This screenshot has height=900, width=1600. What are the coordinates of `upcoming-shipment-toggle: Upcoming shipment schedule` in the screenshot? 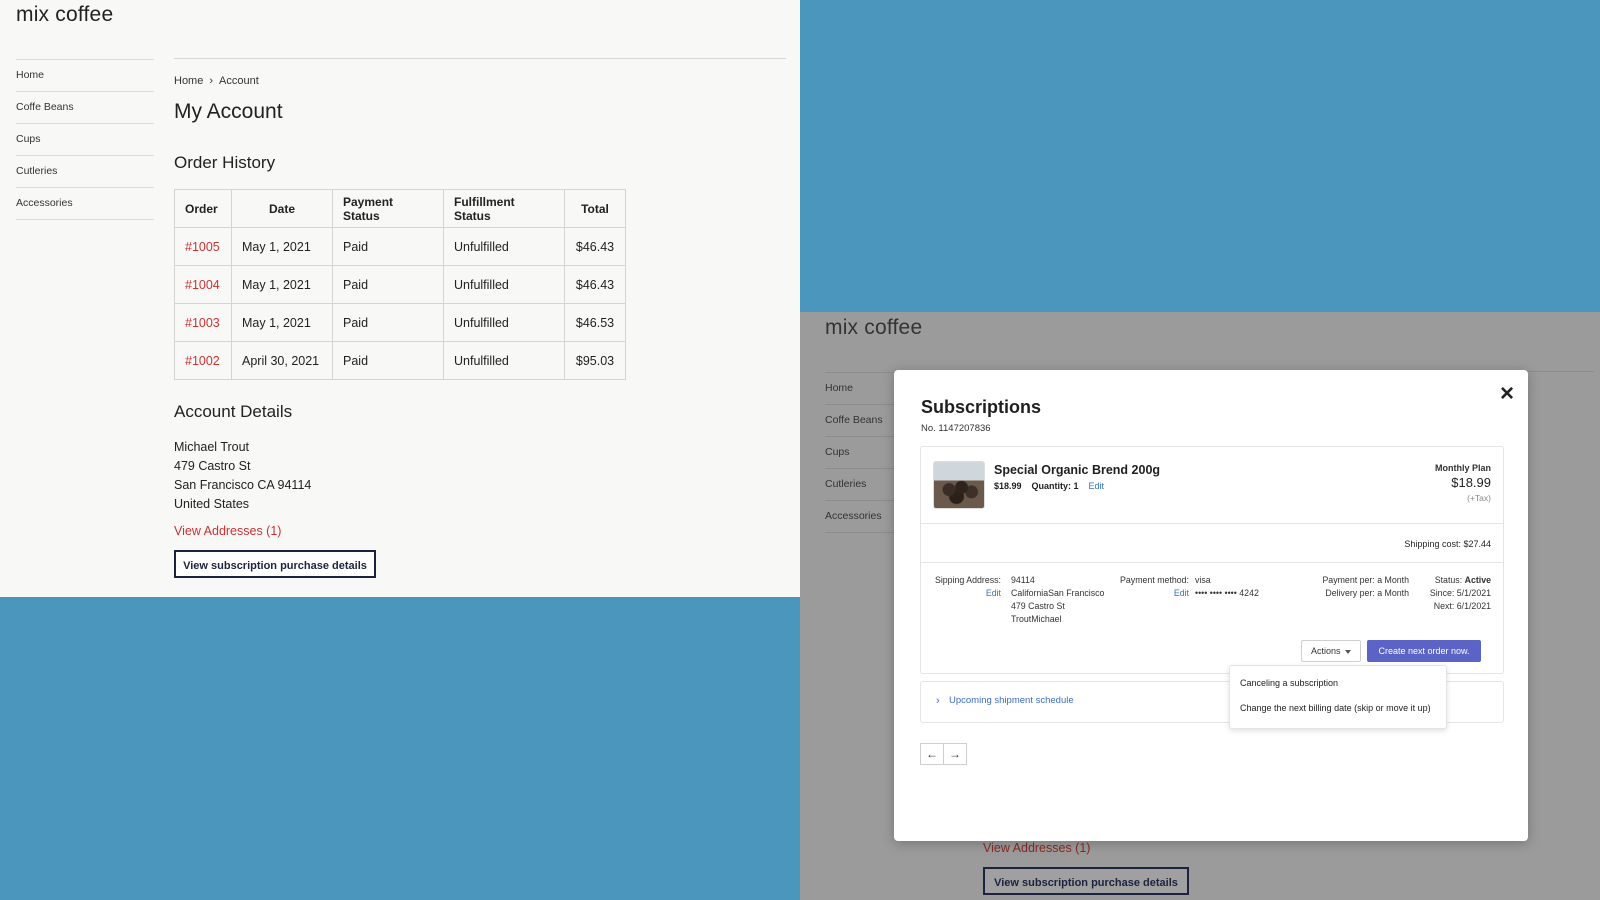 It's located at (1011, 700).